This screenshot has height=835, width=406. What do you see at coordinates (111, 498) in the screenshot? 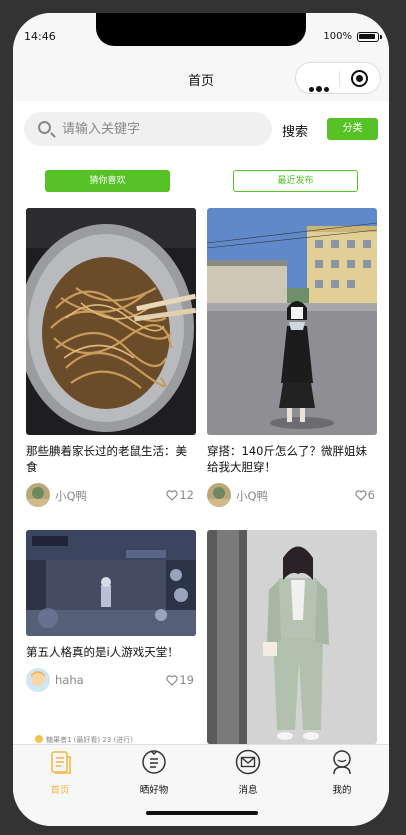
I see `card-meta: 小Q鸭 12` at bounding box center [111, 498].